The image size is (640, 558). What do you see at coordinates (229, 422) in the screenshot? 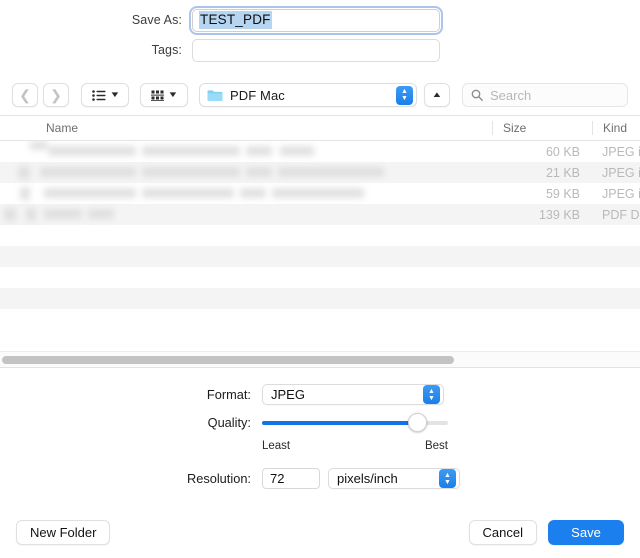
I see `quality-label: Quality:` at bounding box center [229, 422].